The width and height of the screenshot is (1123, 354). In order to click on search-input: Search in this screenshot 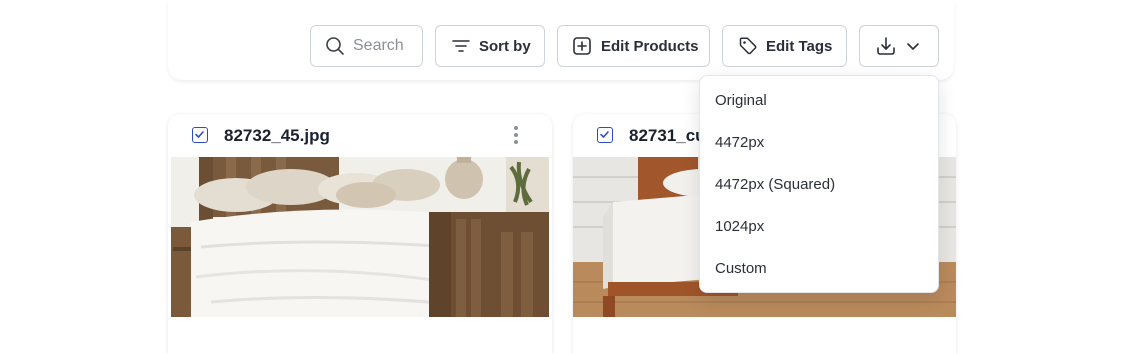, I will do `click(366, 46)`.